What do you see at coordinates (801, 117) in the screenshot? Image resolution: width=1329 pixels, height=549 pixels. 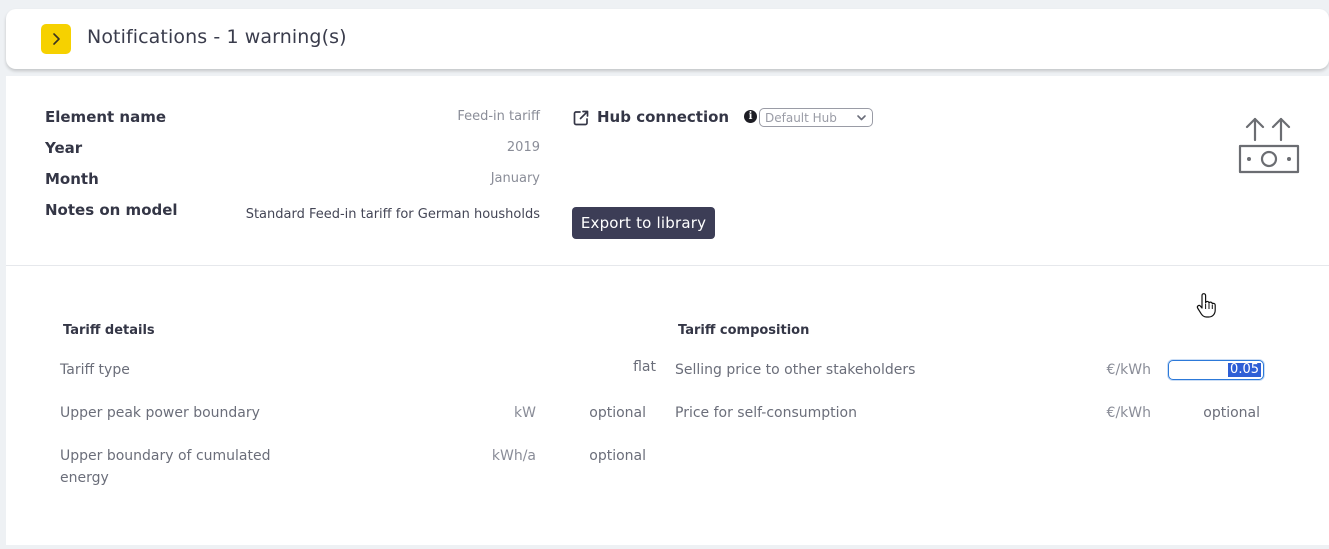 I see `hub-select-value: Default Hub` at bounding box center [801, 117].